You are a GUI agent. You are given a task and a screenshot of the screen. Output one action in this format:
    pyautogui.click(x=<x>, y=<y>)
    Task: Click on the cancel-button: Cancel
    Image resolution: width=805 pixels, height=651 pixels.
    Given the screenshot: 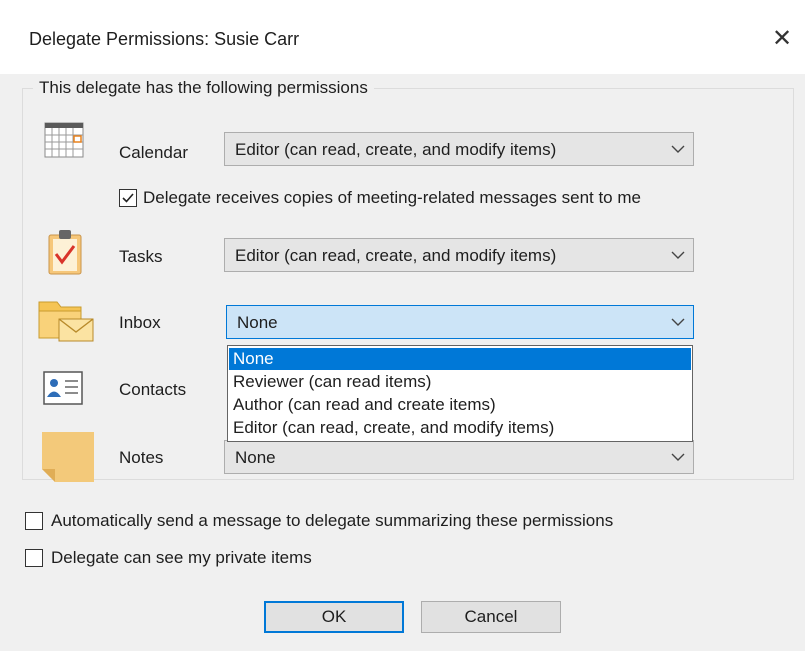 What is the action you would take?
    pyautogui.click(x=491, y=617)
    